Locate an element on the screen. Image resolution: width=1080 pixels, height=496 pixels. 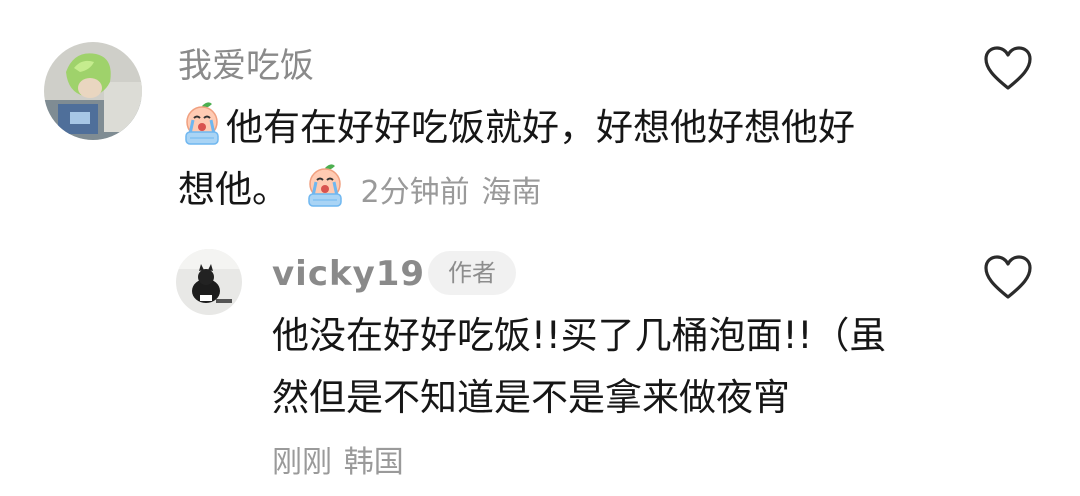
reply-timestamp: 刚刚 is located at coordinates (302, 462).